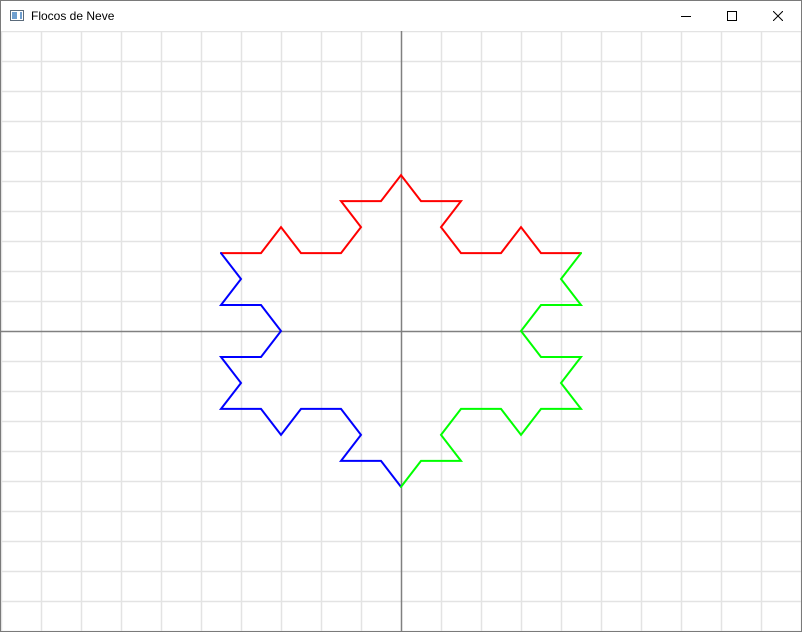 This screenshot has width=802, height=632. I want to click on minimize-button, so click(686, 16).